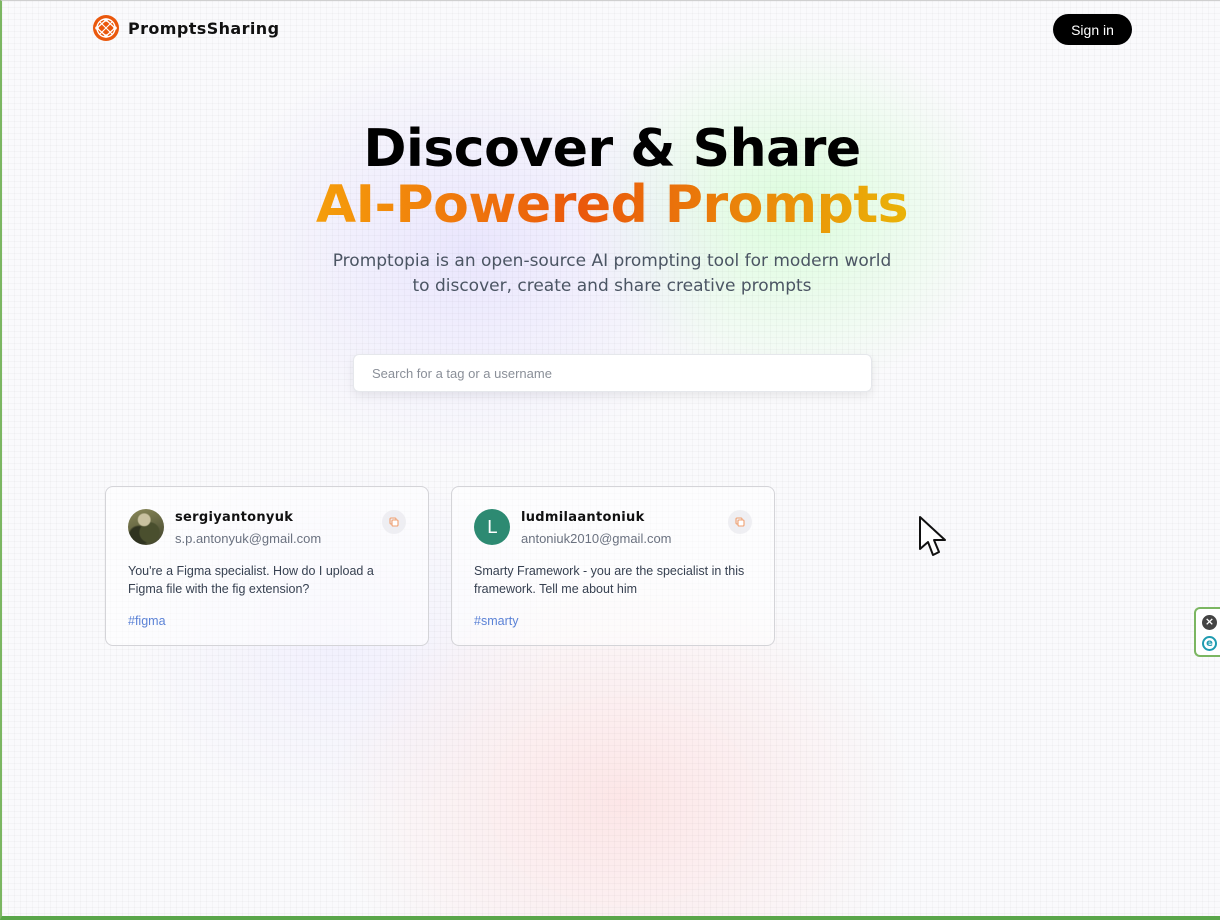  What do you see at coordinates (612, 30) in the screenshot?
I see `navbar: PromptsSharing Sign in` at bounding box center [612, 30].